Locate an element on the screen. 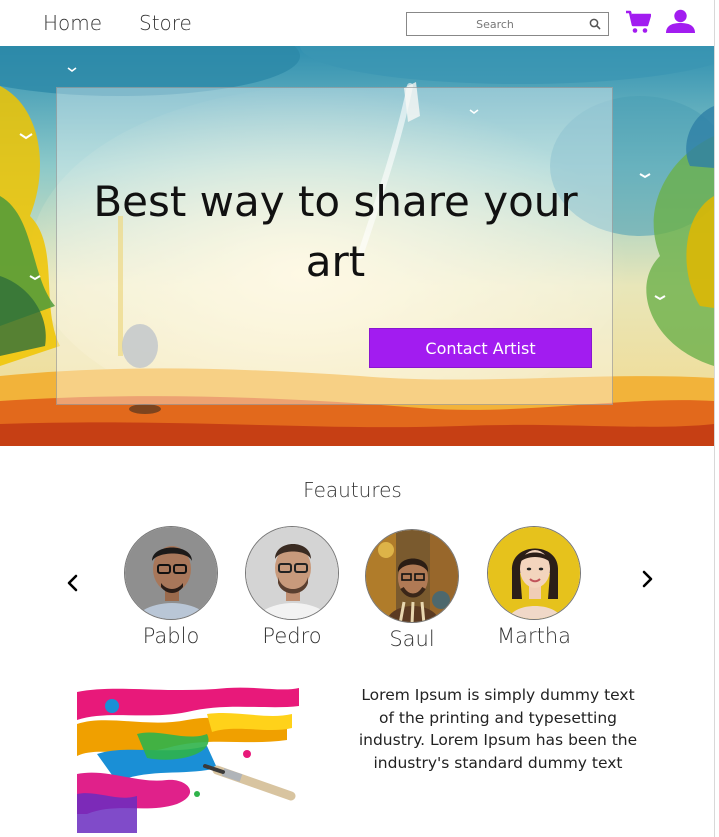 The width and height of the screenshot is (719, 837). cart-icon is located at coordinates (638, 22).